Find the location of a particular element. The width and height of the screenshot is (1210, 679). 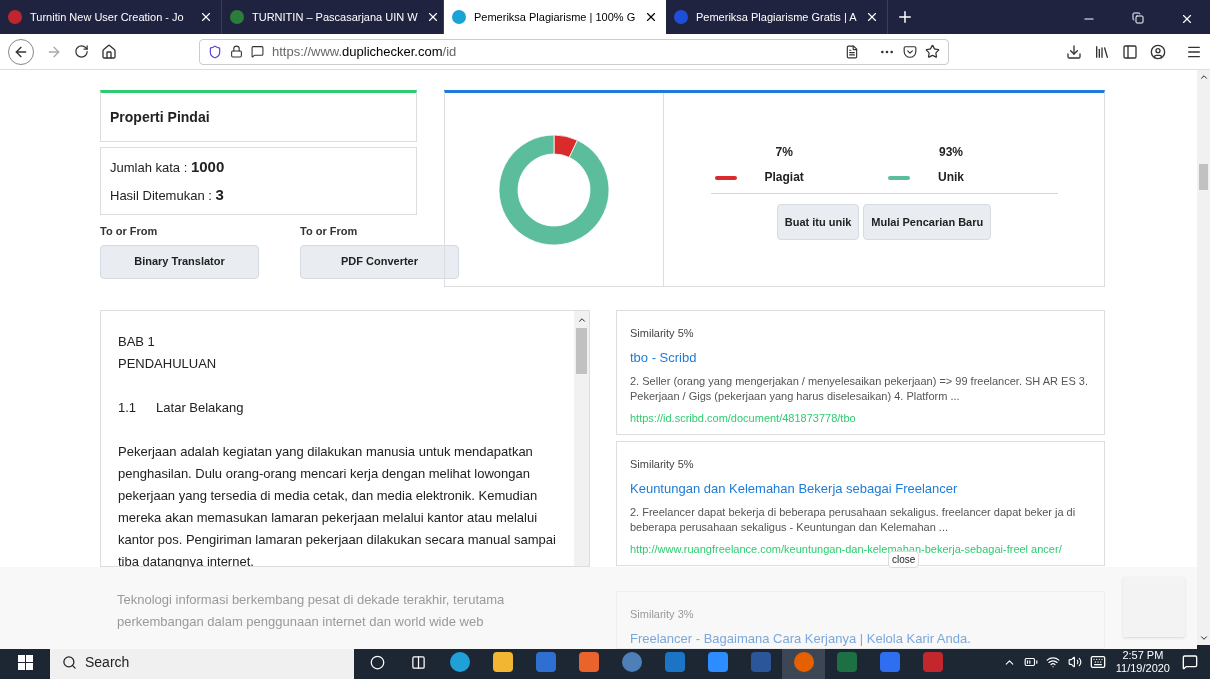

library-icon is located at coordinates (1102, 51).